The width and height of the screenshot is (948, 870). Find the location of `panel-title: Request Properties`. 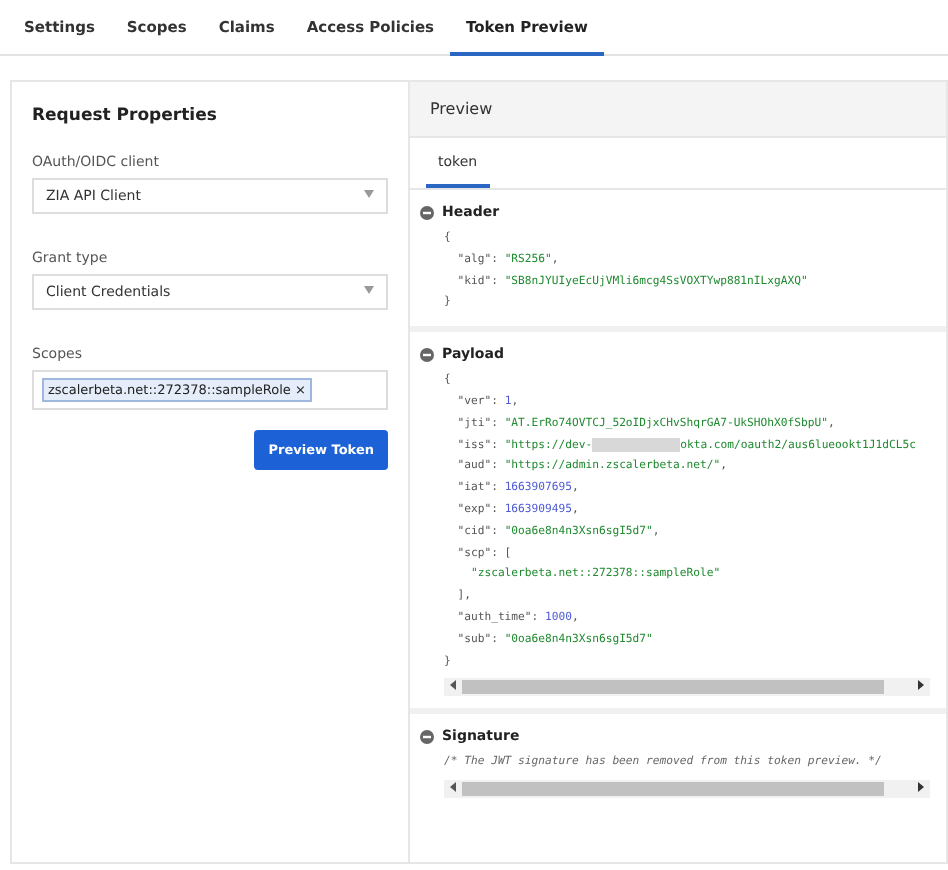

panel-title: Request Properties is located at coordinates (125, 116).